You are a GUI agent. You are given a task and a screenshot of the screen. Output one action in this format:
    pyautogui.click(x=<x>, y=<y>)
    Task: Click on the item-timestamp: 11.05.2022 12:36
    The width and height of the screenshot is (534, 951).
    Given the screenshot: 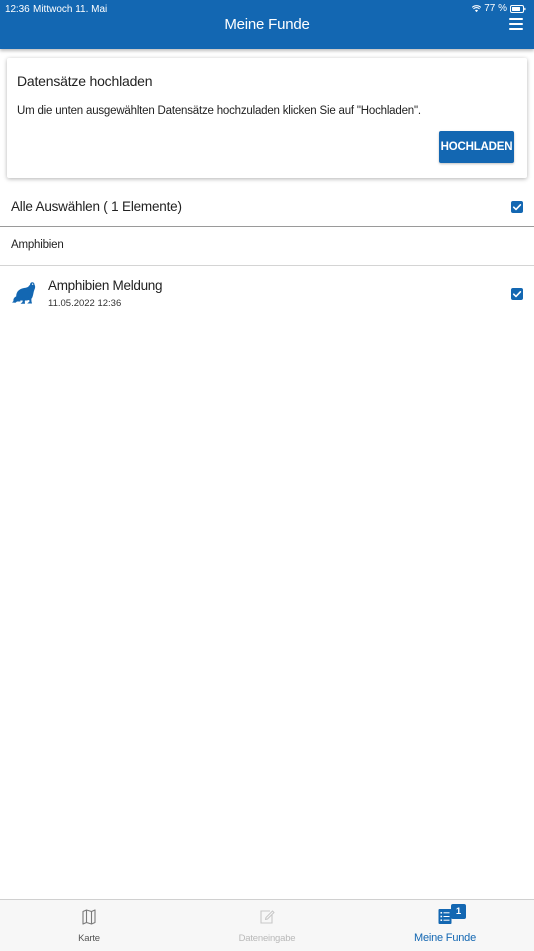 What is the action you would take?
    pyautogui.click(x=85, y=303)
    